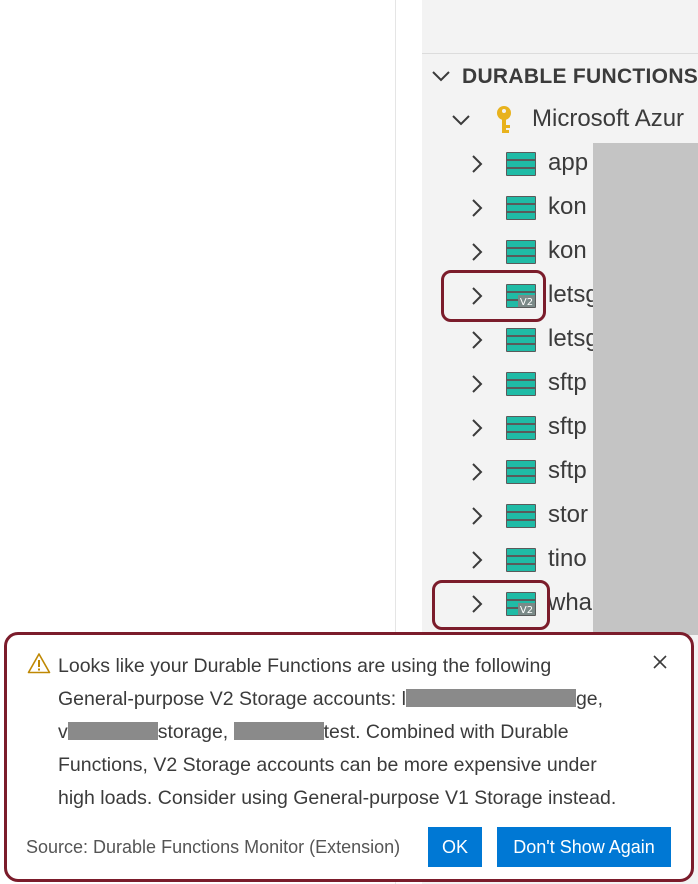 This screenshot has height=884, width=698. Describe the element at coordinates (589, 699) in the screenshot. I see `message-part: ge,` at that location.